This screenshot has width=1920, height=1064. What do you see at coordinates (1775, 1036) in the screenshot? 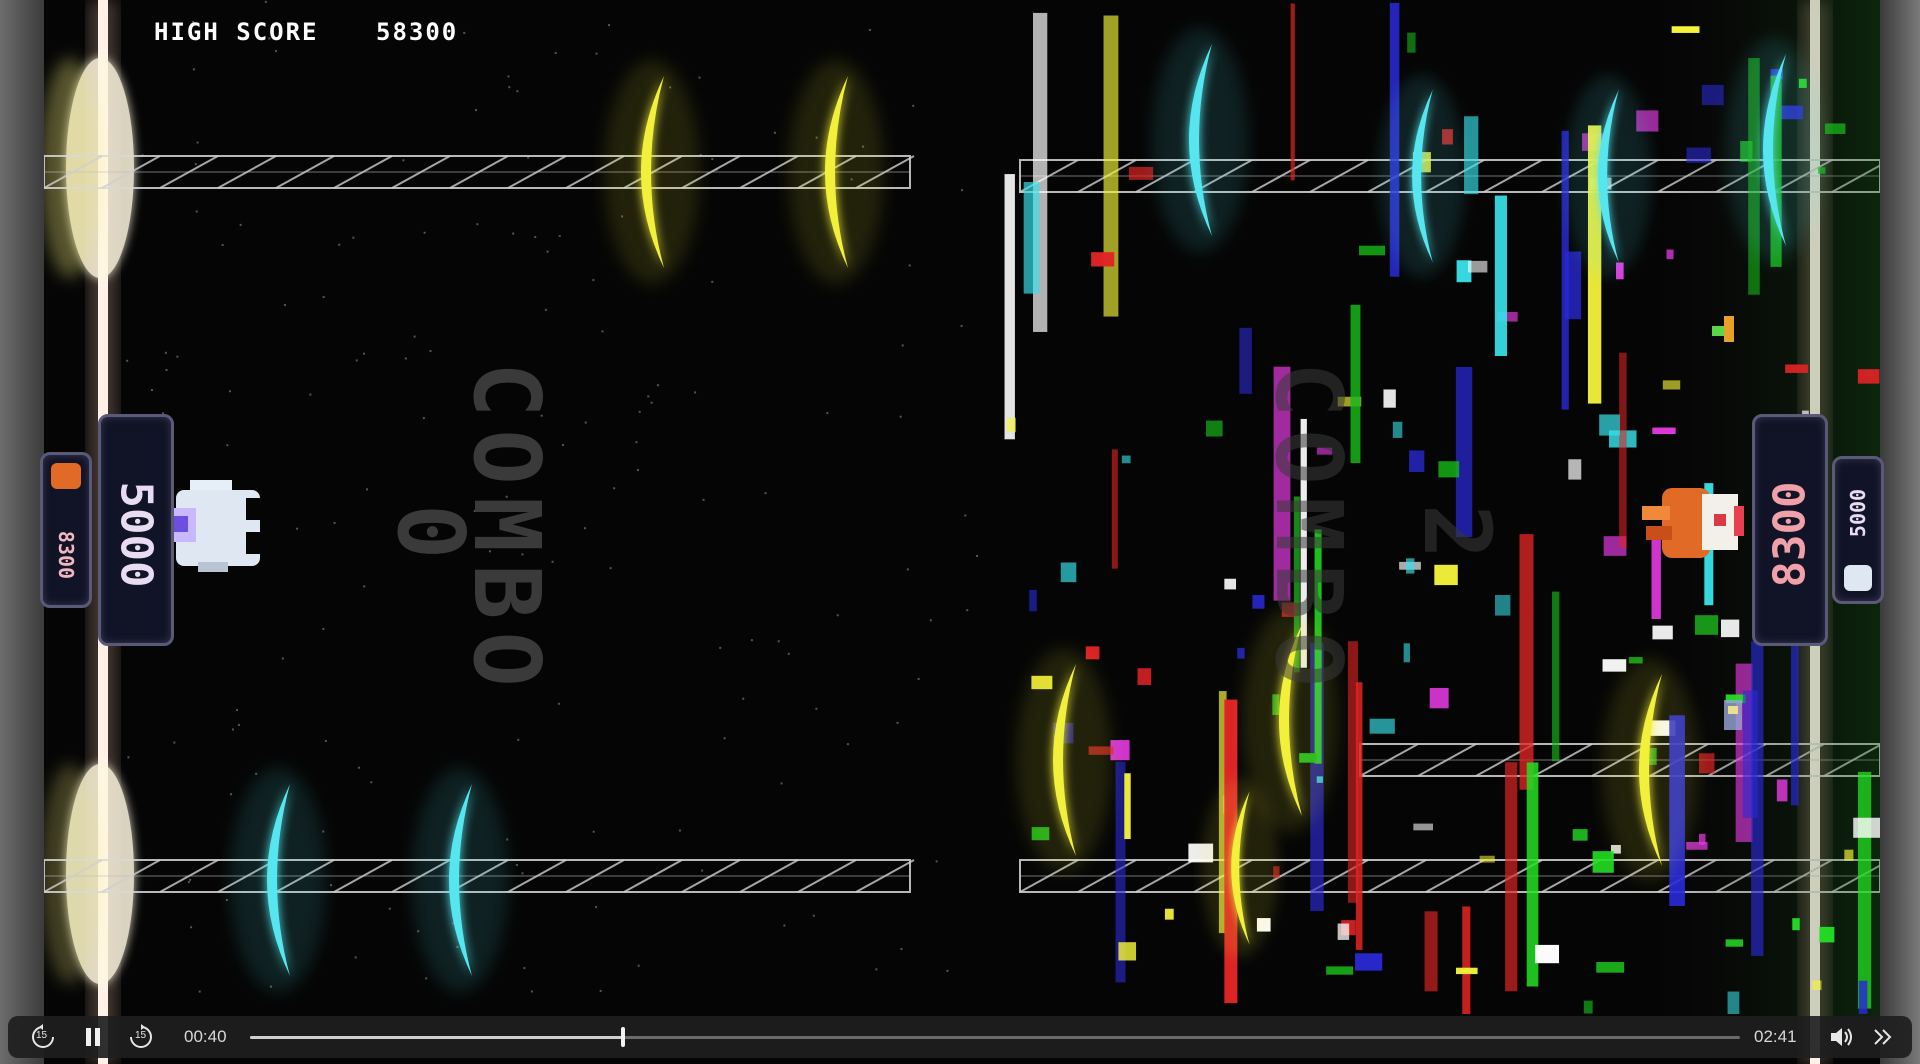
I see `total-time: 02:41` at bounding box center [1775, 1036].